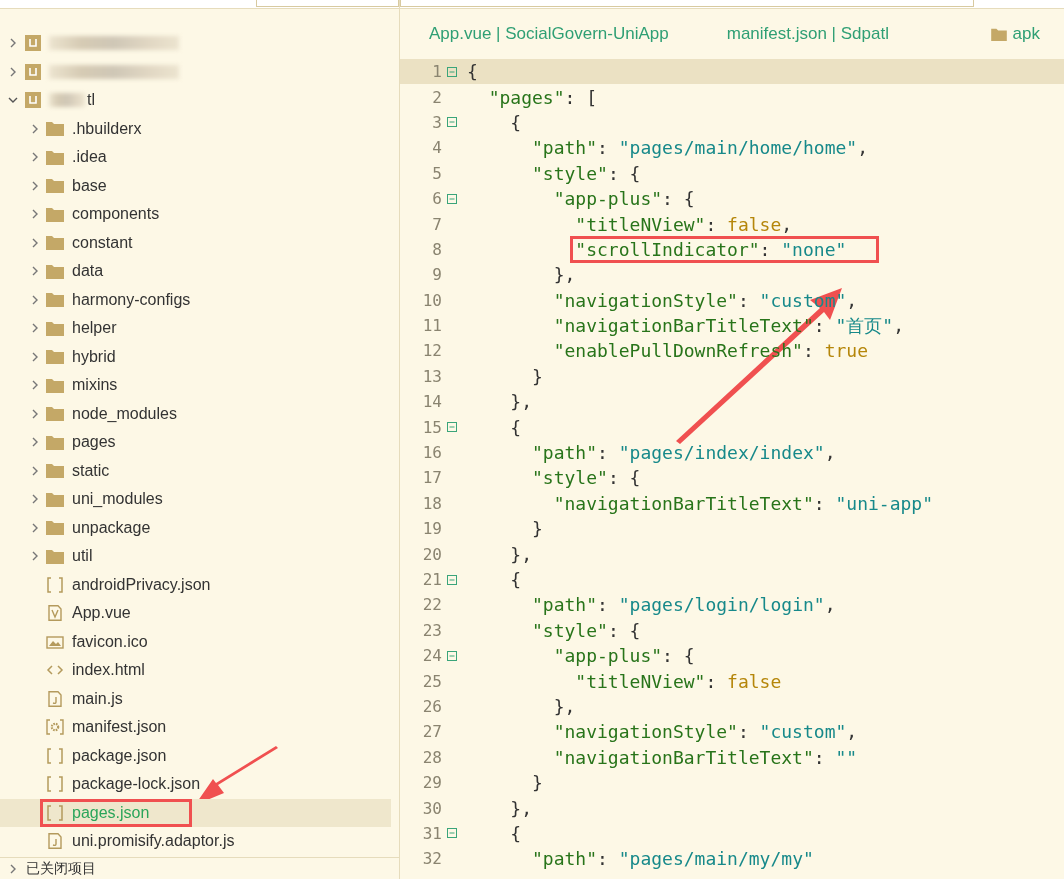  I want to click on tree-item: hybrid, so click(81, 356).